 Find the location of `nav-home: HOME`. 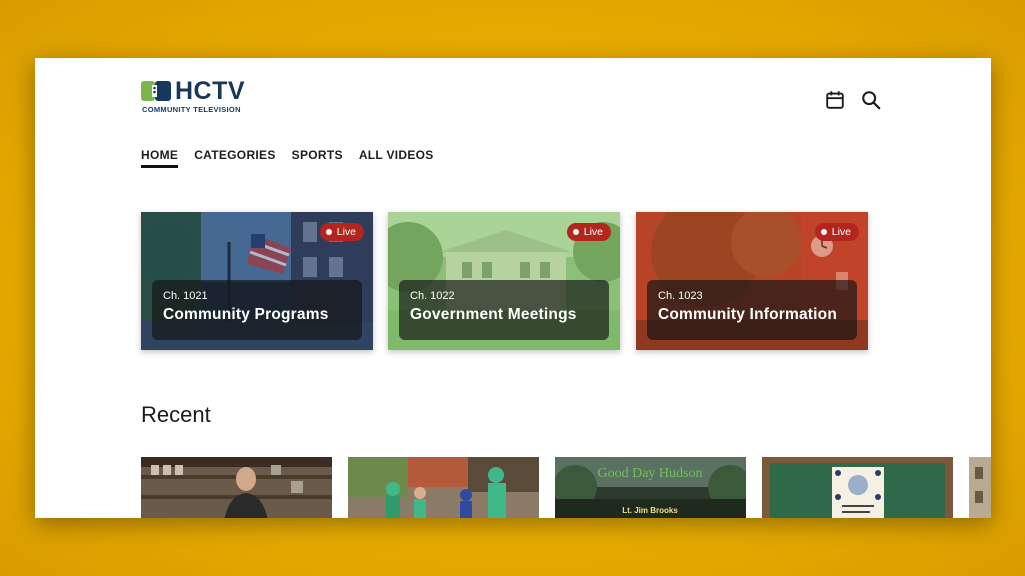

nav-home: HOME is located at coordinates (160, 158).